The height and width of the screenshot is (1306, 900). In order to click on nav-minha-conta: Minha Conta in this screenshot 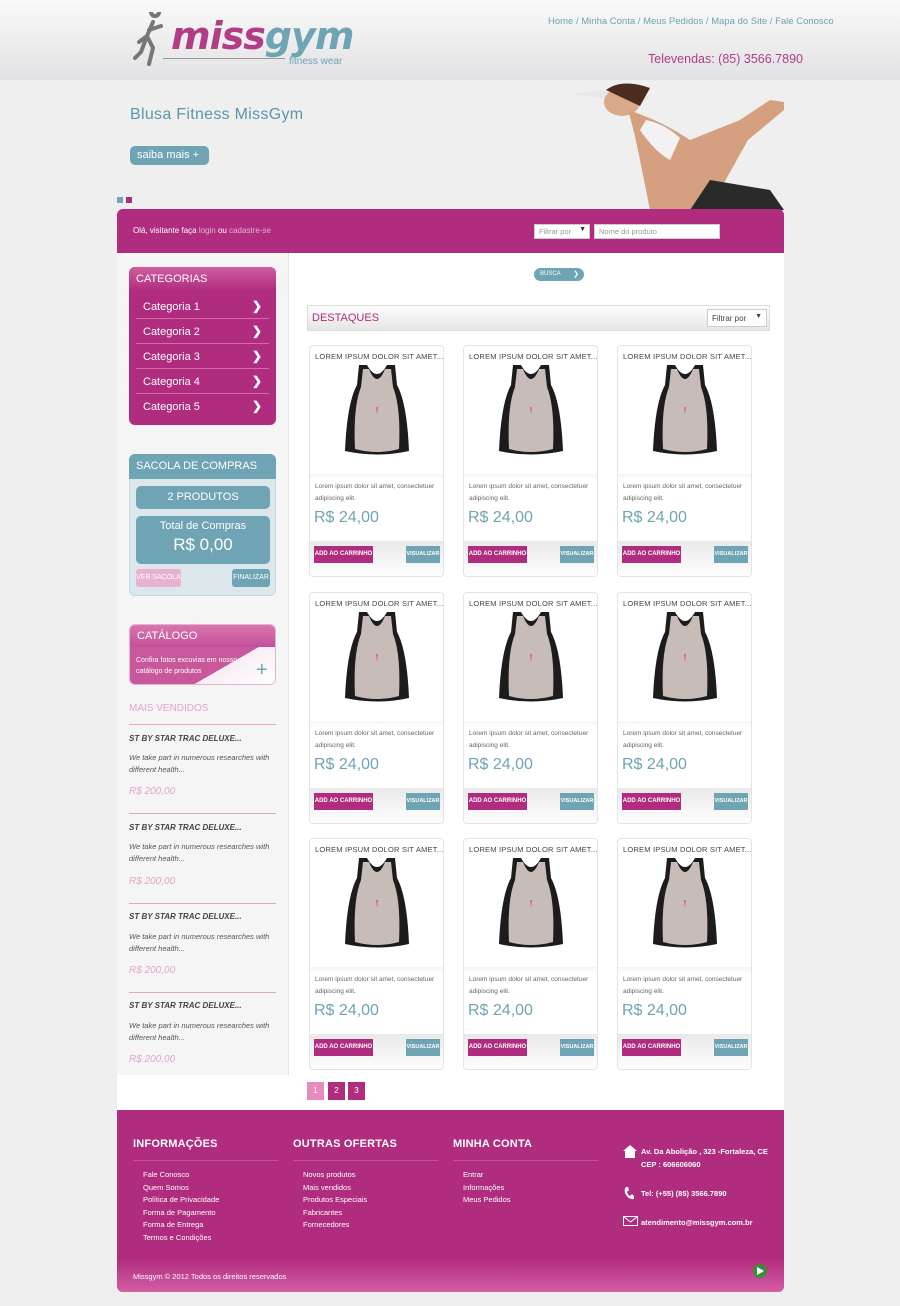, I will do `click(608, 21)`.